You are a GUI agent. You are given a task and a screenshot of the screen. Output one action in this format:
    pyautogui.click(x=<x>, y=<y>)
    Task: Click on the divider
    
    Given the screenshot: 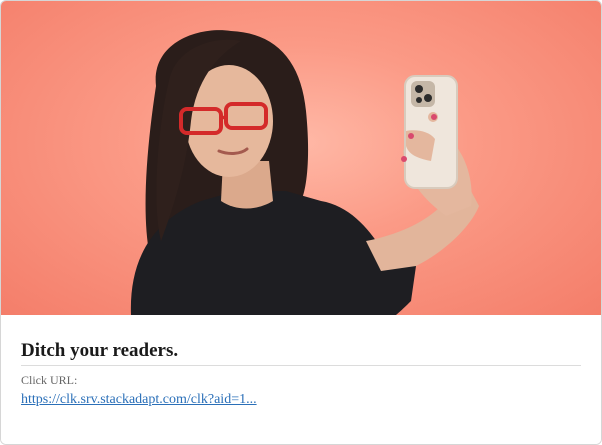 What is the action you would take?
    pyautogui.click(x=301, y=365)
    